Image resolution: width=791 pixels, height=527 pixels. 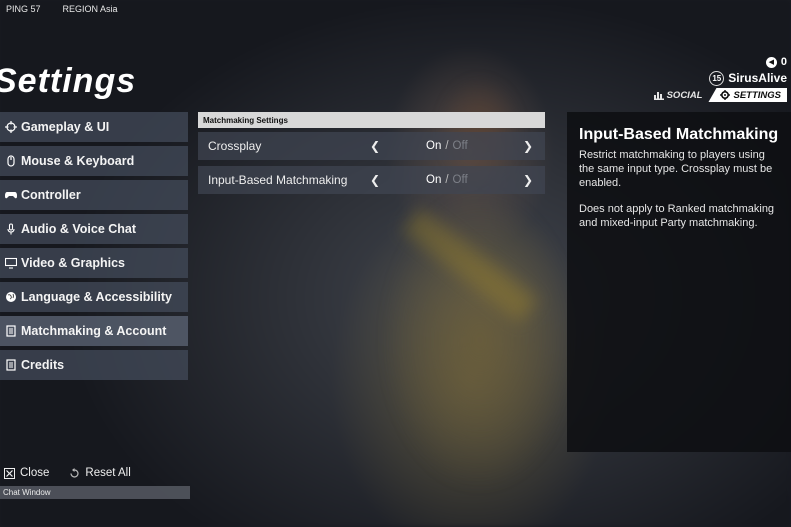 I want to click on sidebar-item-label: Matchmaking & Account, so click(x=94, y=331).